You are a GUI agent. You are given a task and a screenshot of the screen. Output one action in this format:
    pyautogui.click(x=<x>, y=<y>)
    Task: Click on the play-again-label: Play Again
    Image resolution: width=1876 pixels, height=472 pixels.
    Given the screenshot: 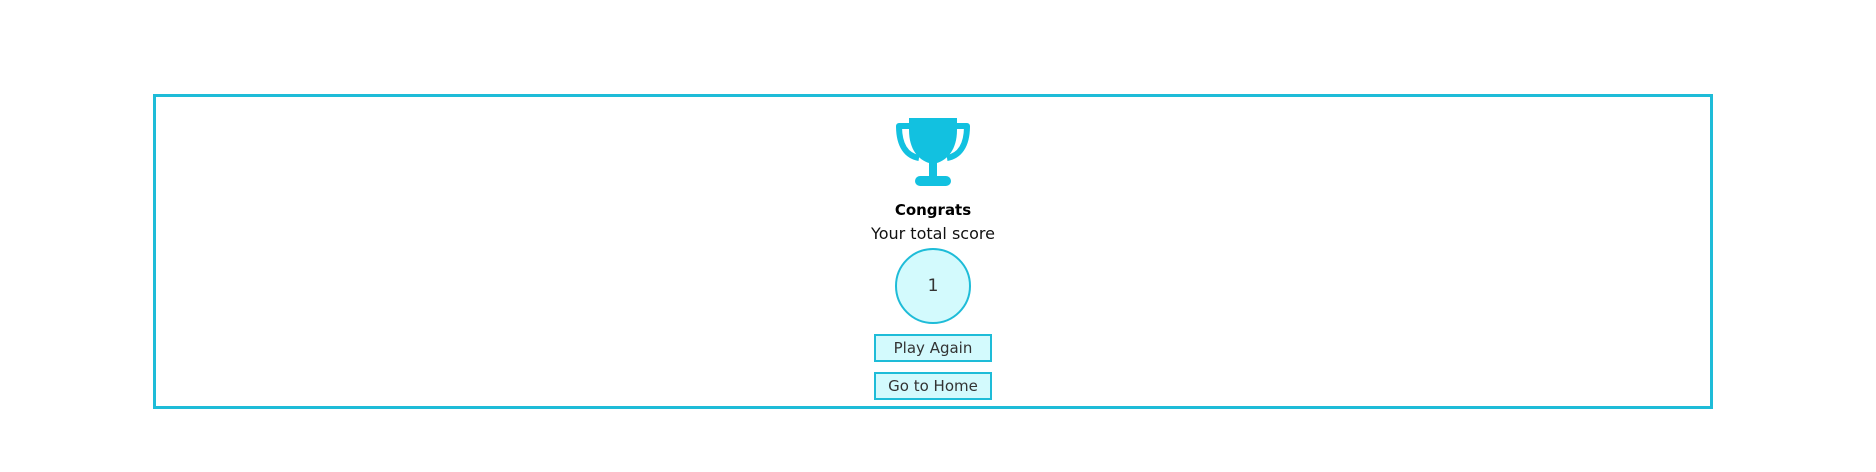 What is the action you would take?
    pyautogui.click(x=933, y=348)
    